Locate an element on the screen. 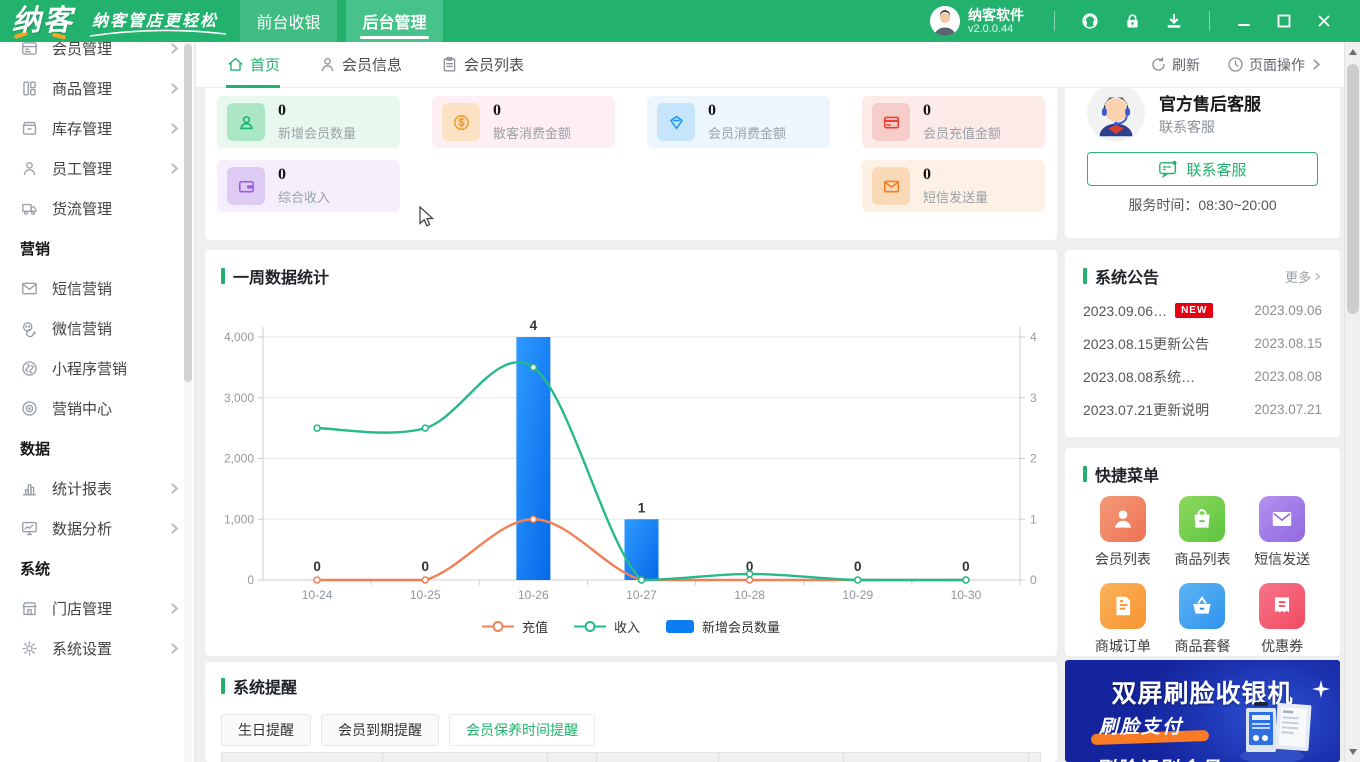 The height and width of the screenshot is (762, 1360). announcement-title: 2023.07.21更新说明 is located at coordinates (1146, 409).